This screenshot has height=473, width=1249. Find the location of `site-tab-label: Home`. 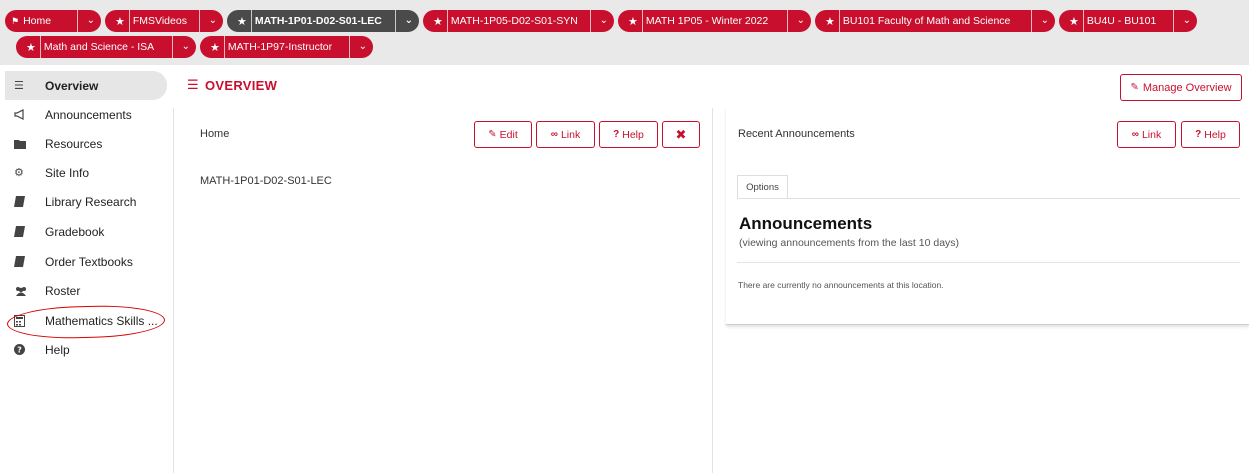

site-tab-label: Home is located at coordinates (37, 21).